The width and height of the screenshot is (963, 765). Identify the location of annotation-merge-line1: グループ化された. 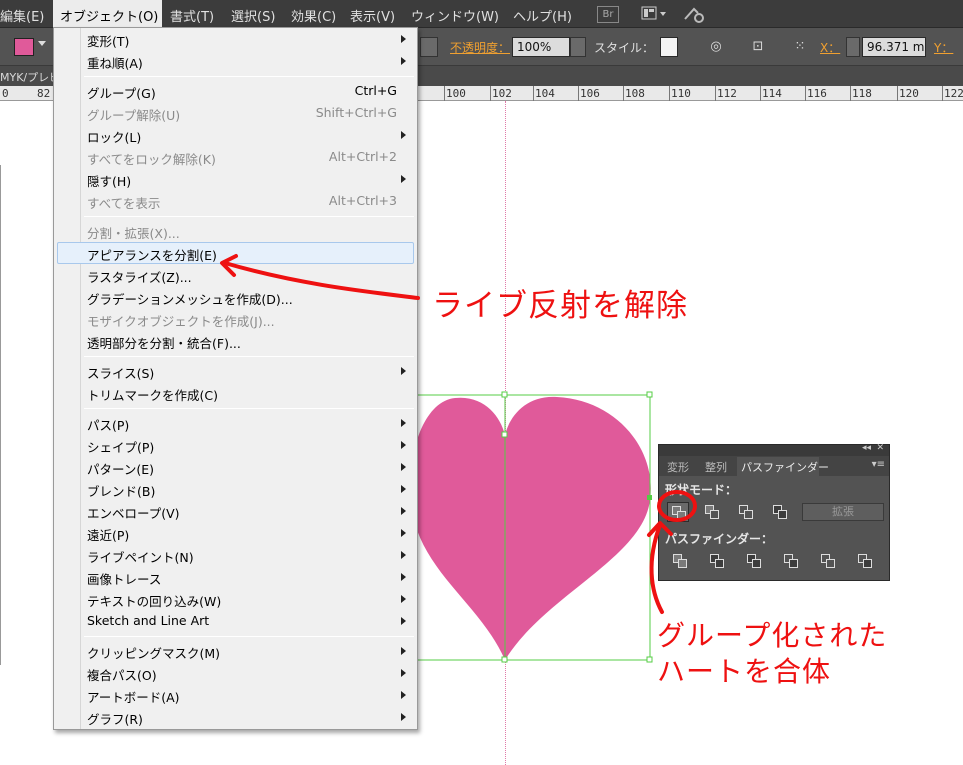
(772, 635).